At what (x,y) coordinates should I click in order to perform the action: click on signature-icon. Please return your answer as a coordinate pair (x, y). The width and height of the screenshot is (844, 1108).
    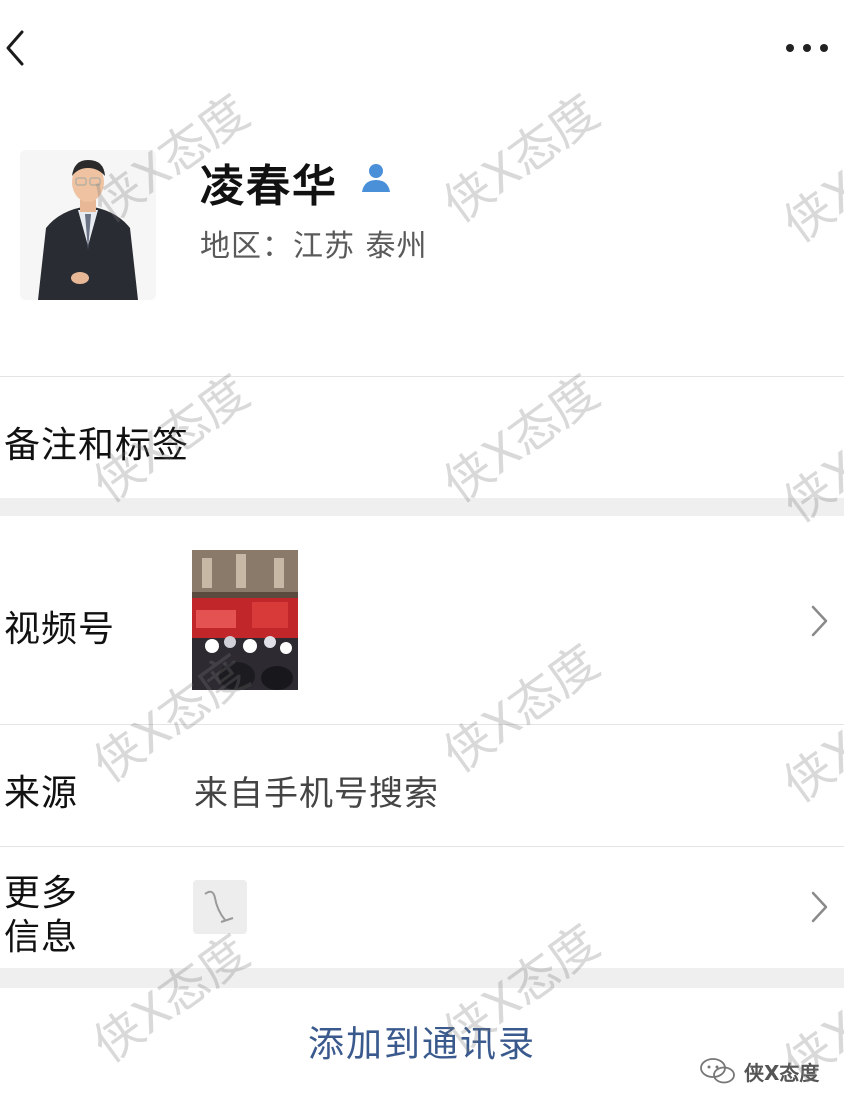
    Looking at the image, I should click on (220, 907).